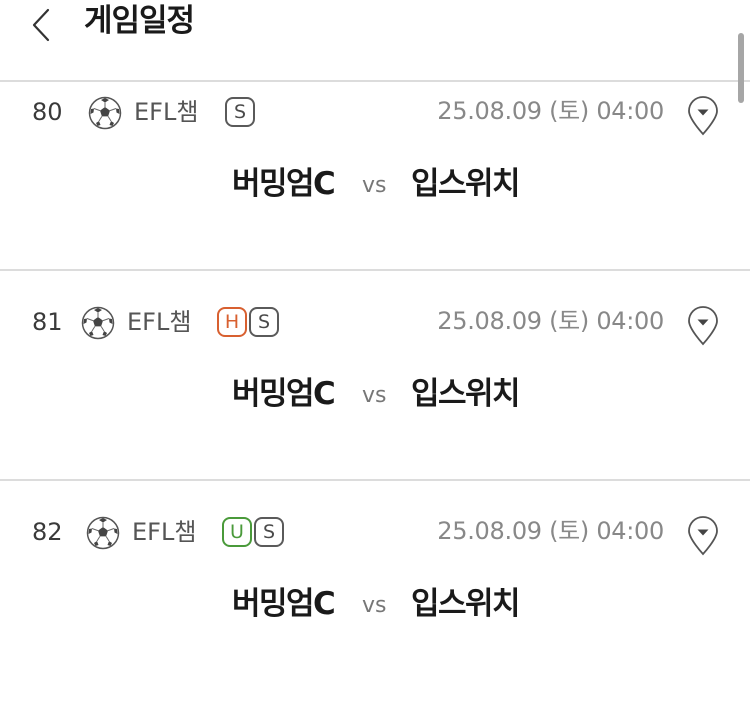 This screenshot has width=750, height=712. What do you see at coordinates (237, 532) in the screenshot?
I see `badge-u: U` at bounding box center [237, 532].